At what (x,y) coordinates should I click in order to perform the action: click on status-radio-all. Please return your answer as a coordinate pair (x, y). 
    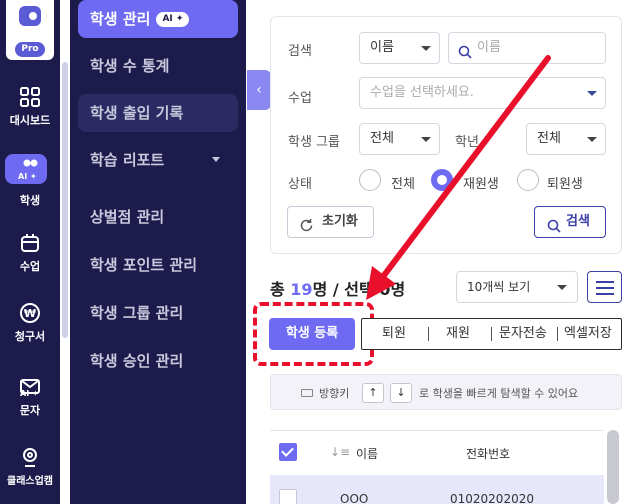
    Looking at the image, I should click on (370, 180).